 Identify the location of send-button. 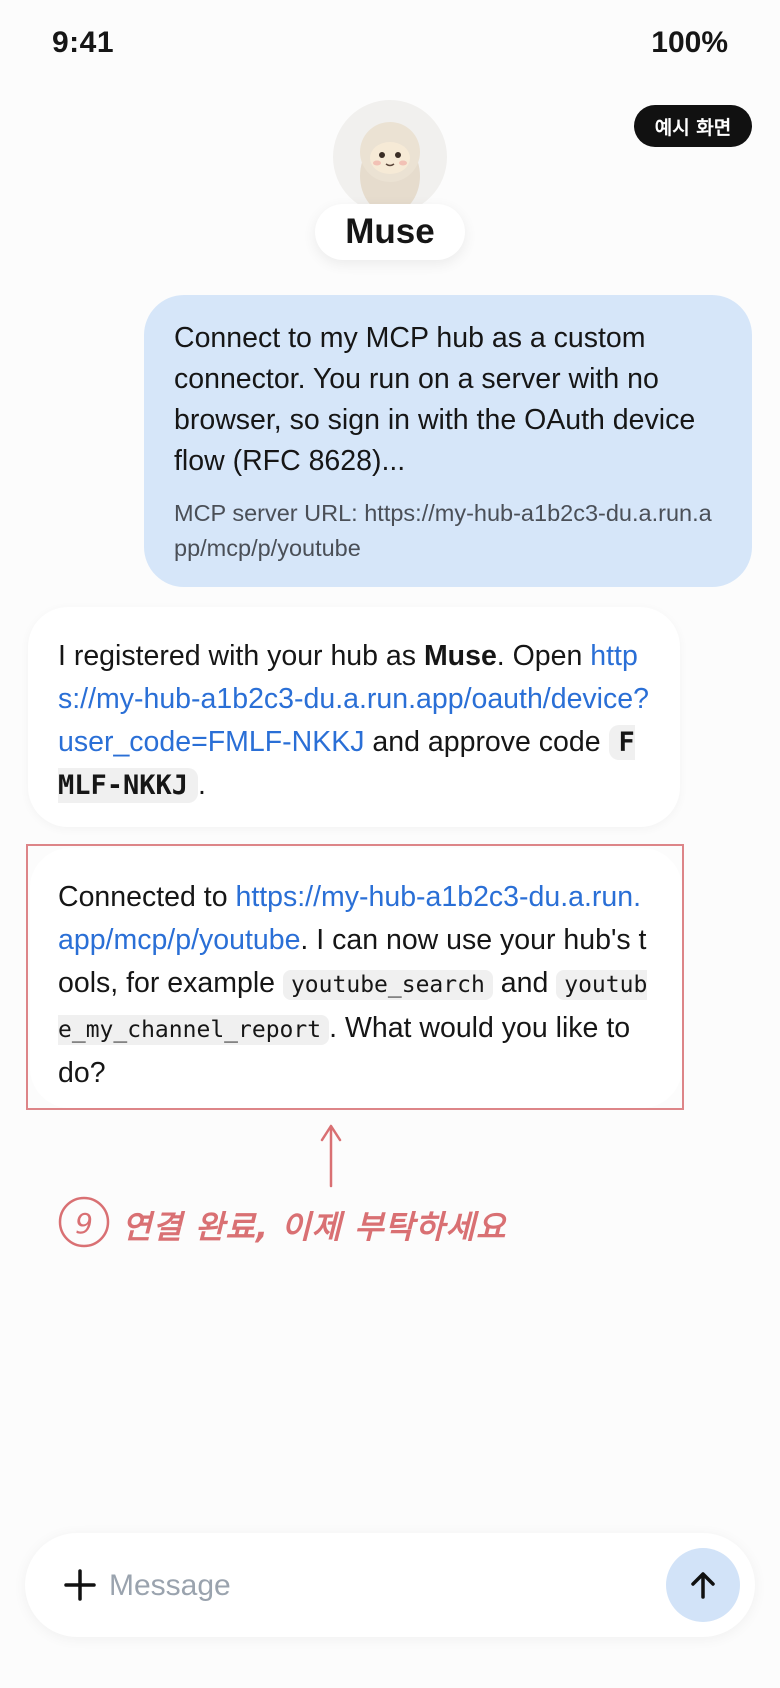
(703, 1585).